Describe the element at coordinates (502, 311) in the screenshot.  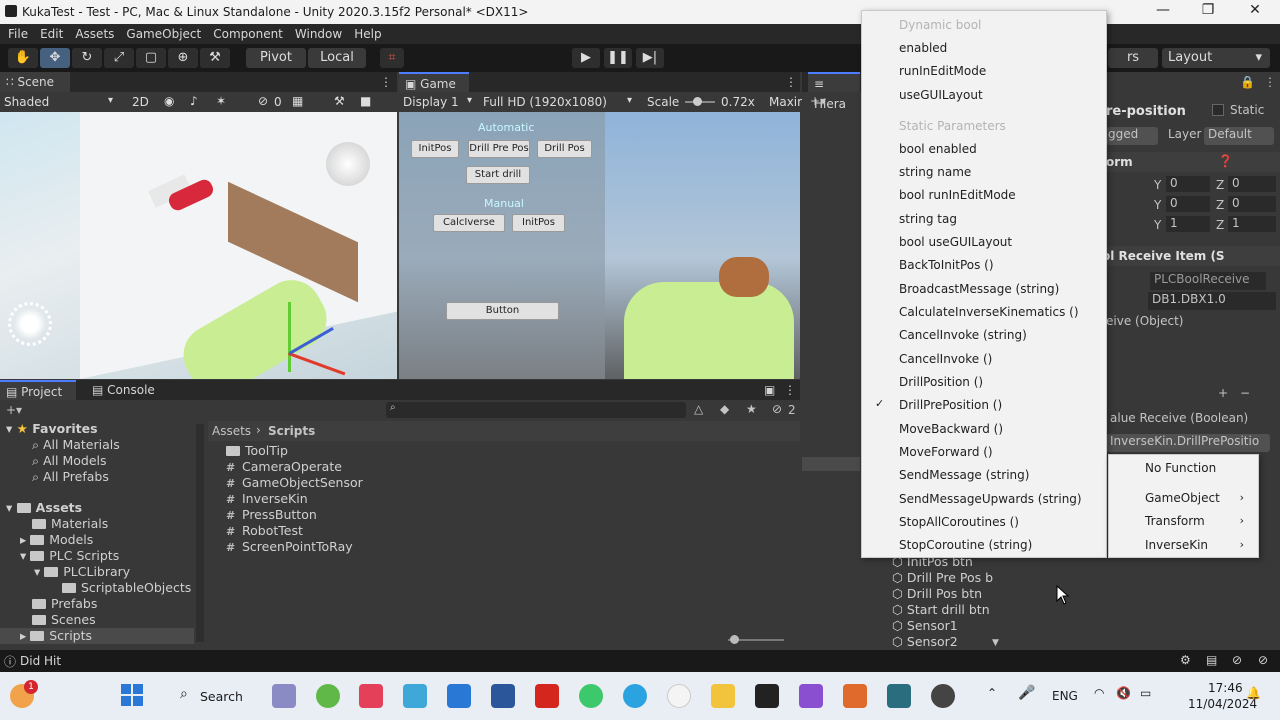
I see `generic-button: Button` at that location.